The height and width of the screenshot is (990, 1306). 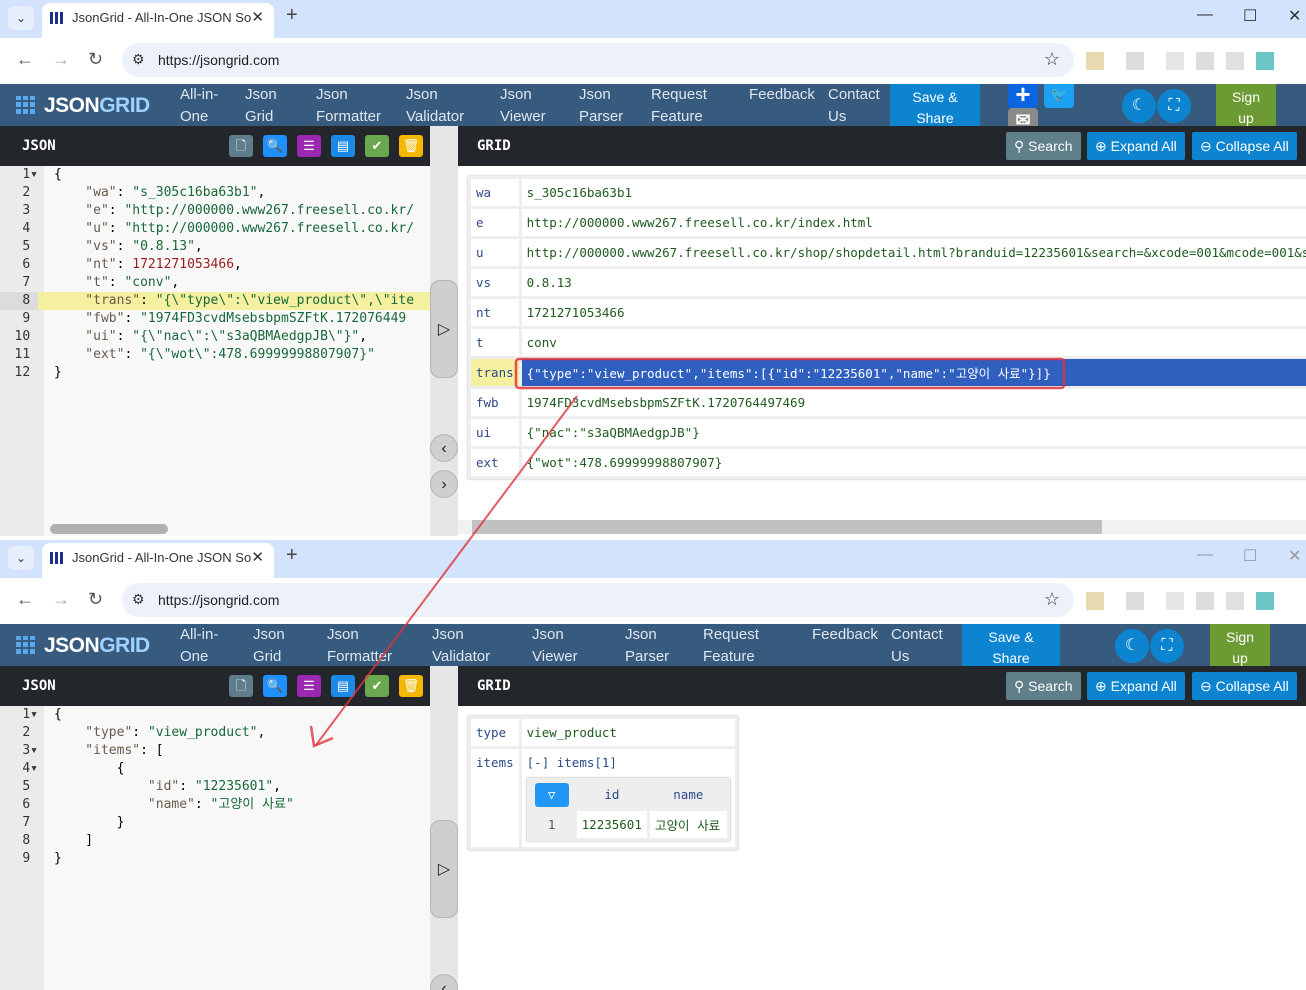 What do you see at coordinates (275, 146) in the screenshot?
I see `search-icon: 🔍` at bounding box center [275, 146].